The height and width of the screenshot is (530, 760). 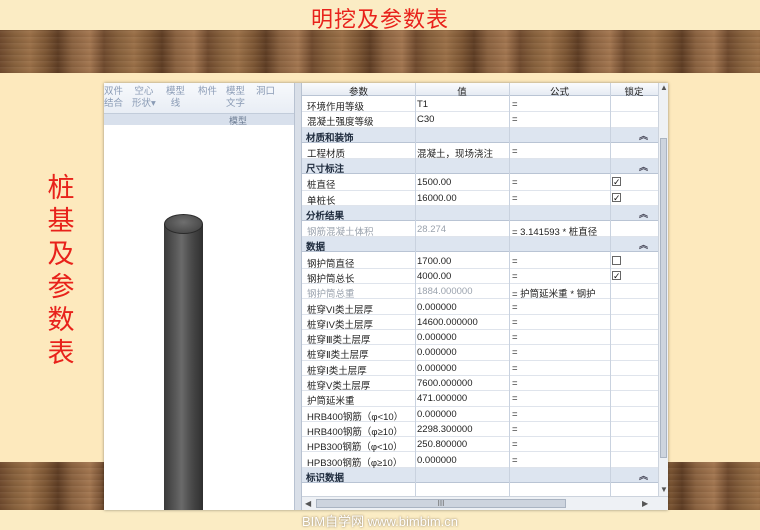 What do you see at coordinates (144, 98) in the screenshot?
I see `ribbon-button: 空心 形状▾` at bounding box center [144, 98].